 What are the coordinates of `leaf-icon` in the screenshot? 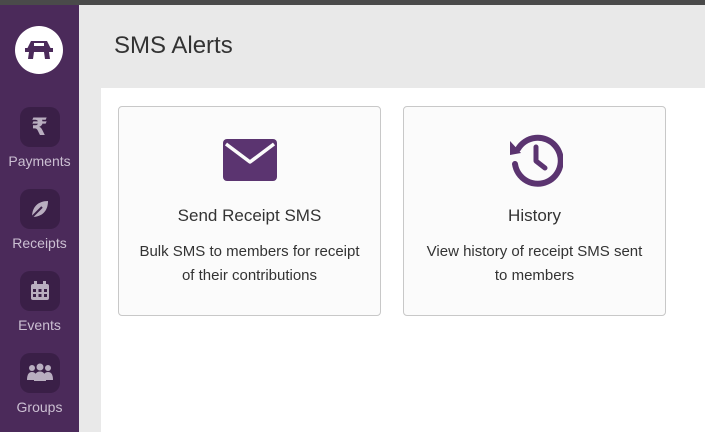 It's located at (39, 209).